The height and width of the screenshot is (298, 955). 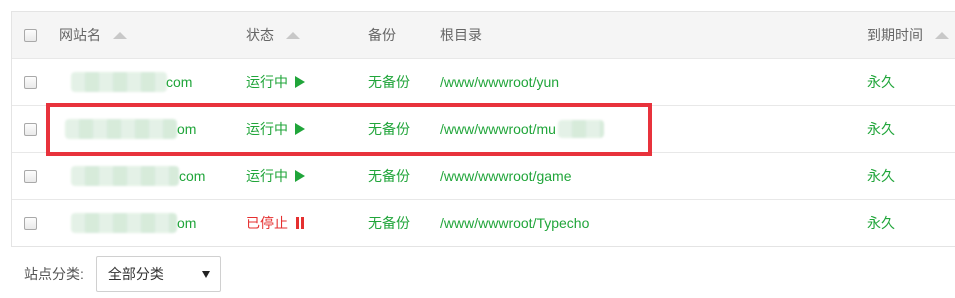 I want to click on pause-icon, so click(x=300, y=223).